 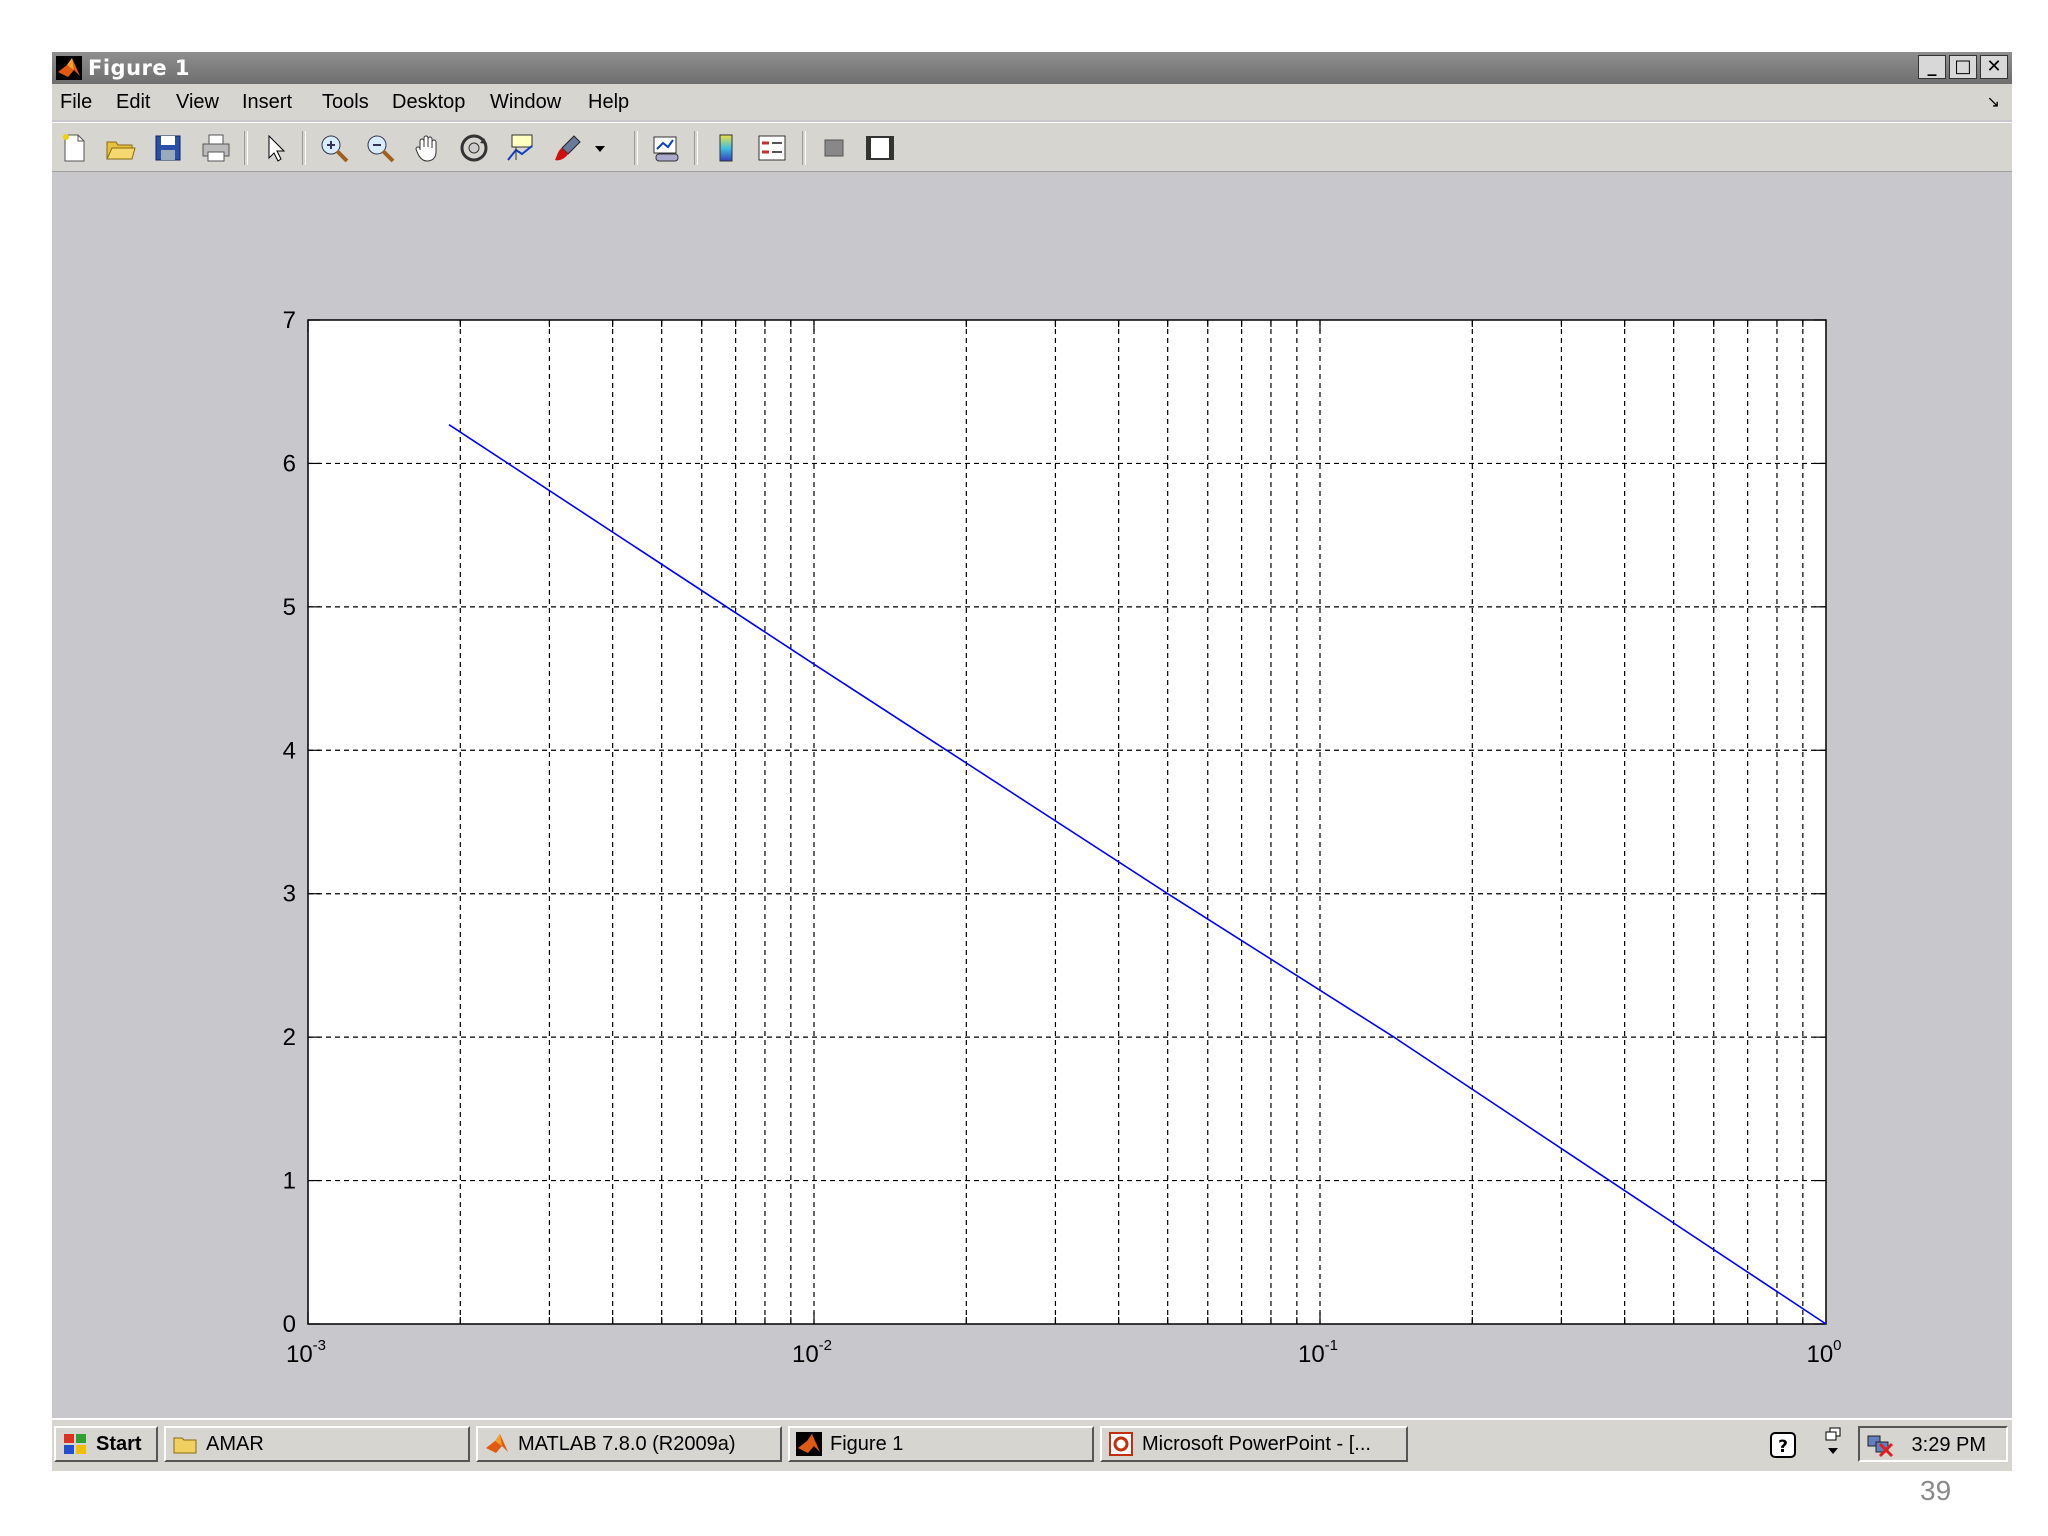 I want to click on y-tick-label: 1, so click(x=289, y=1181).